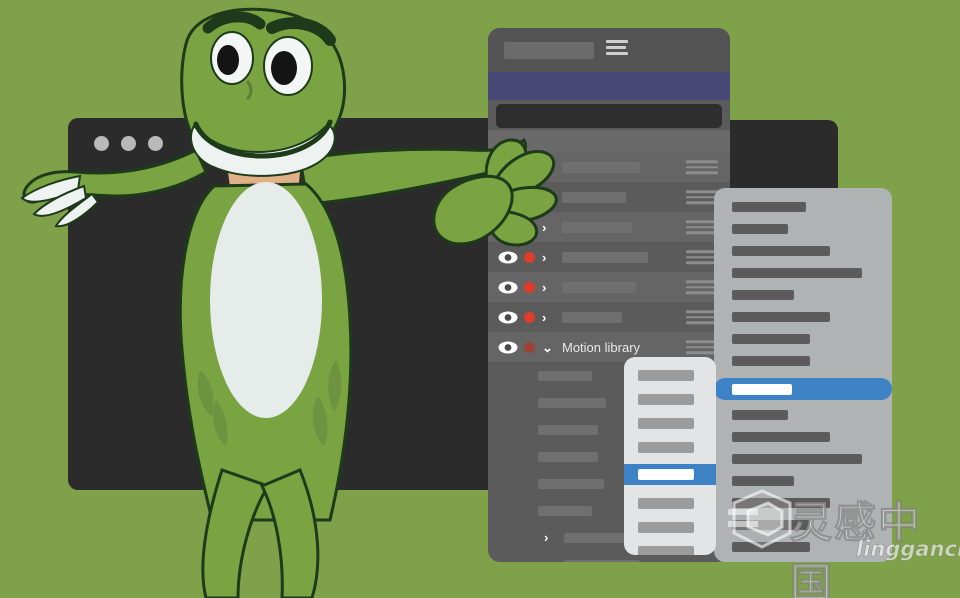 The image size is (960, 598). I want to click on options-dropdown, so click(670, 456).